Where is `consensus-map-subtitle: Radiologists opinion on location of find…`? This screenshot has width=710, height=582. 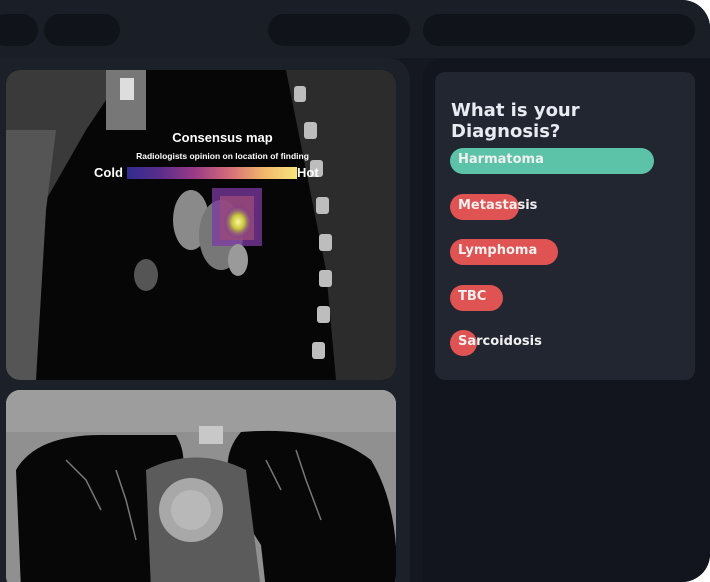
consensus-map-subtitle: Radiologists opinion on location of find… is located at coordinates (222, 156).